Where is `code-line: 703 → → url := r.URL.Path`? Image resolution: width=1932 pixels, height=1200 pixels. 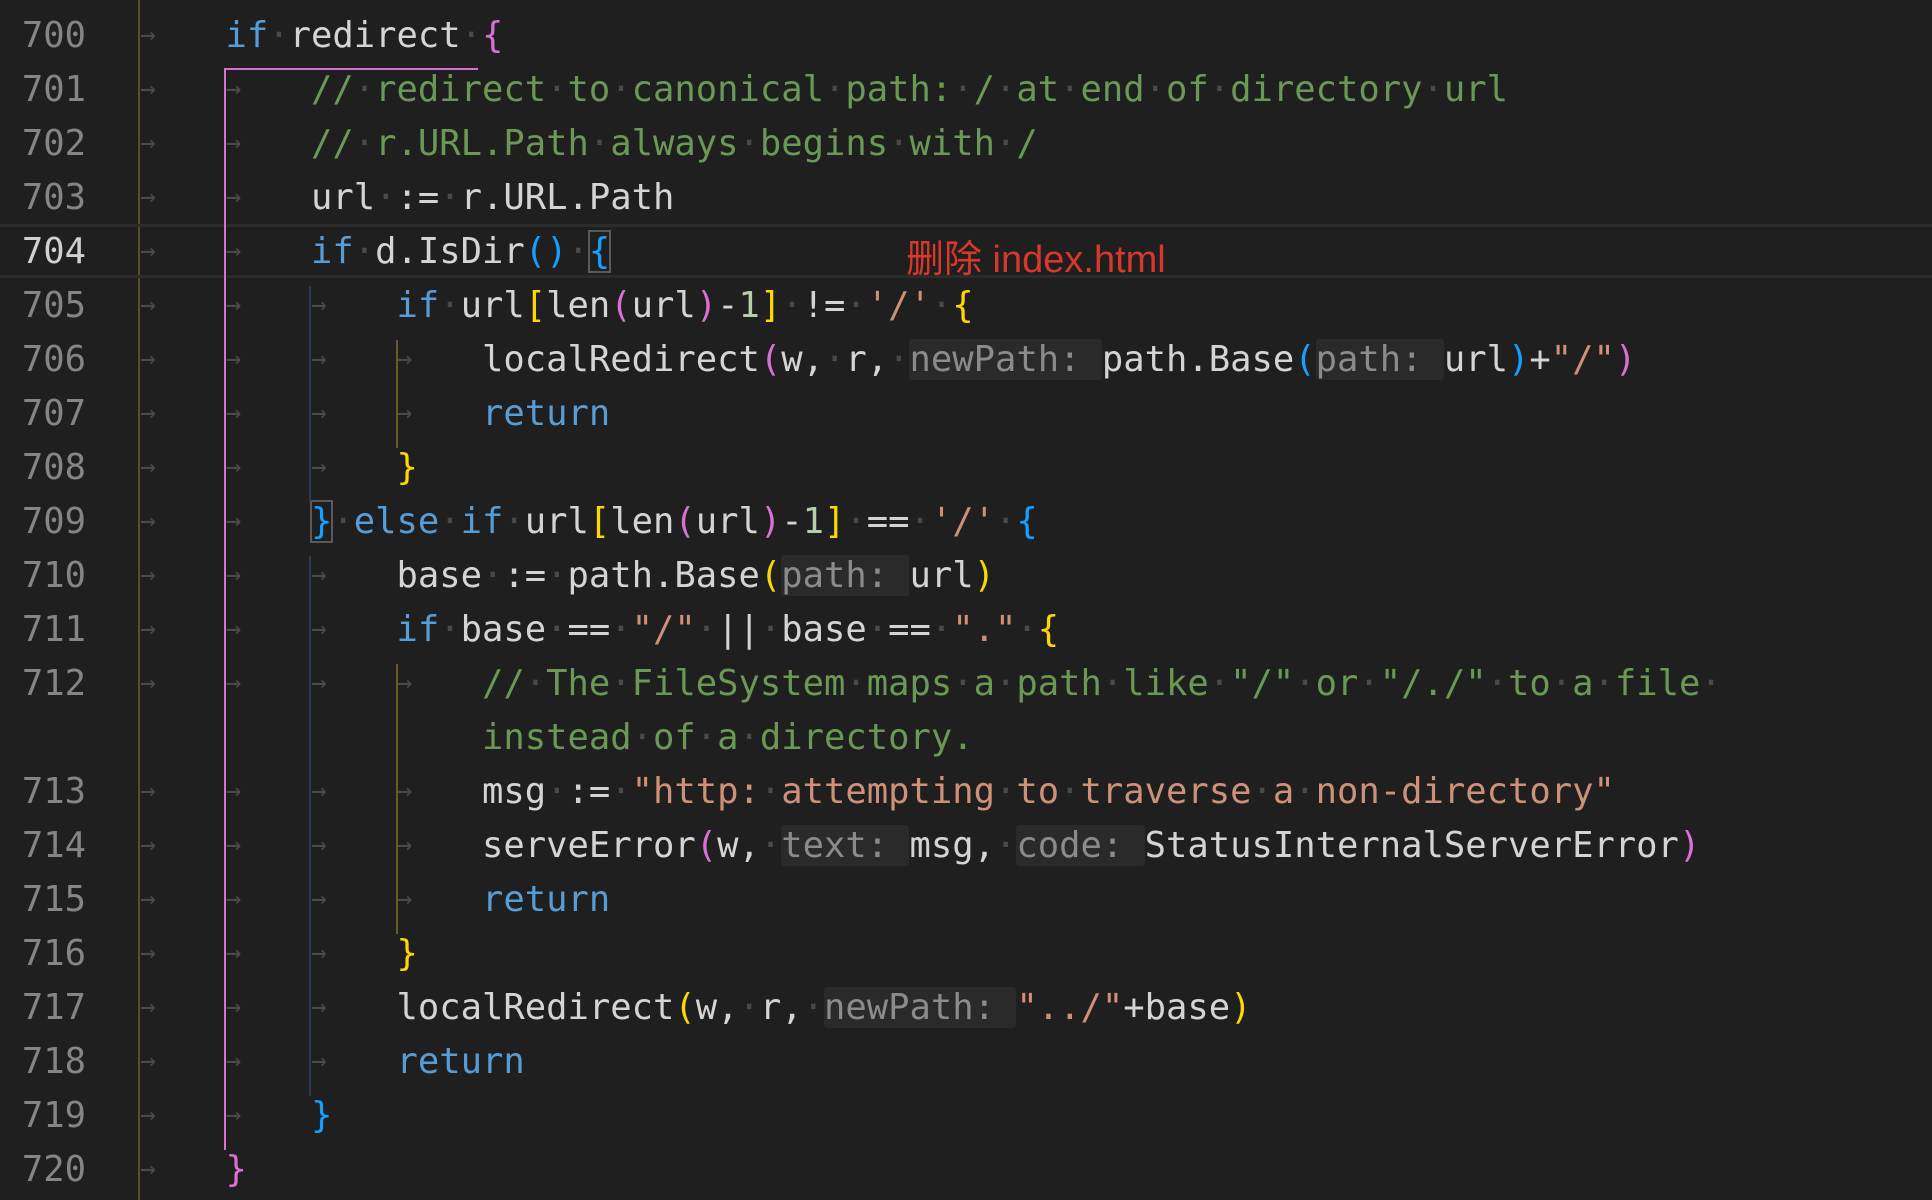
code-line: 703 → → url := r.URL.Path is located at coordinates (966, 197).